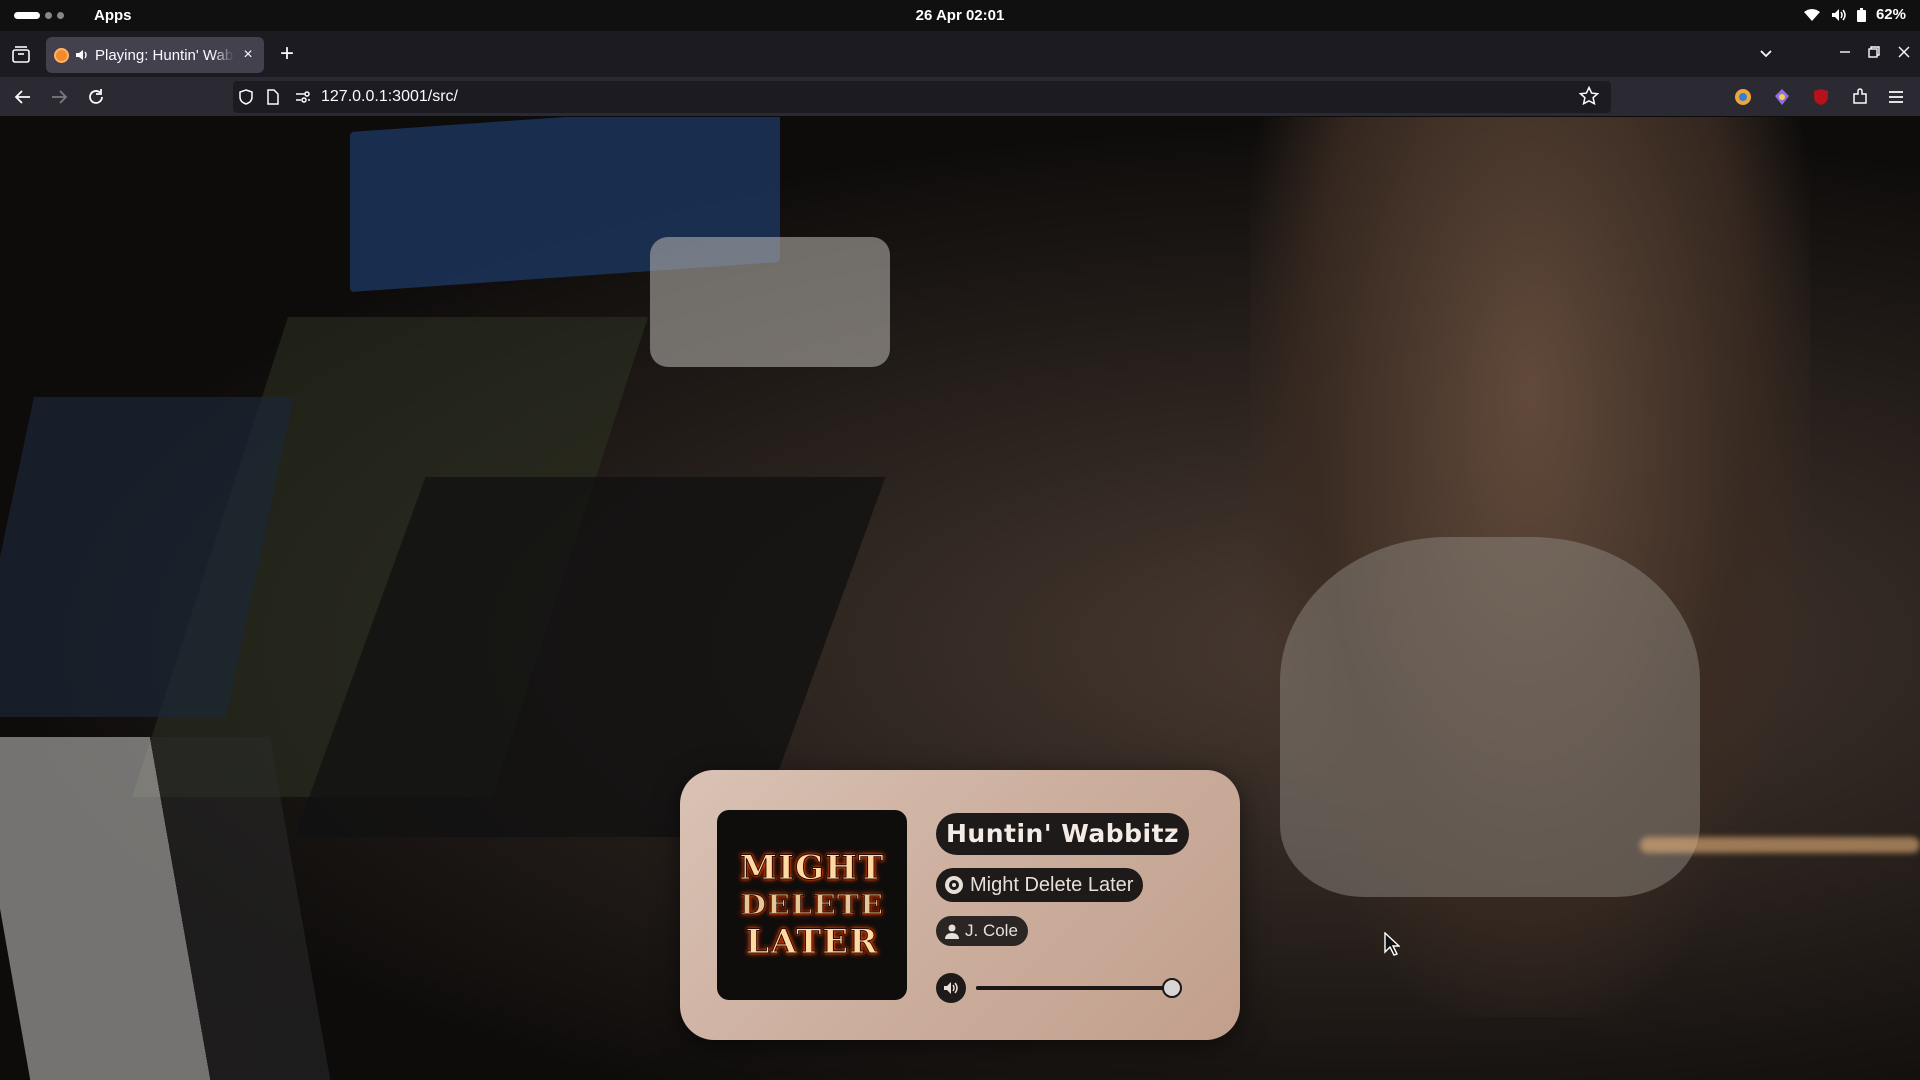 The height and width of the screenshot is (1080, 1920). What do you see at coordinates (1743, 97) in the screenshot?
I see `profile-extension-icon` at bounding box center [1743, 97].